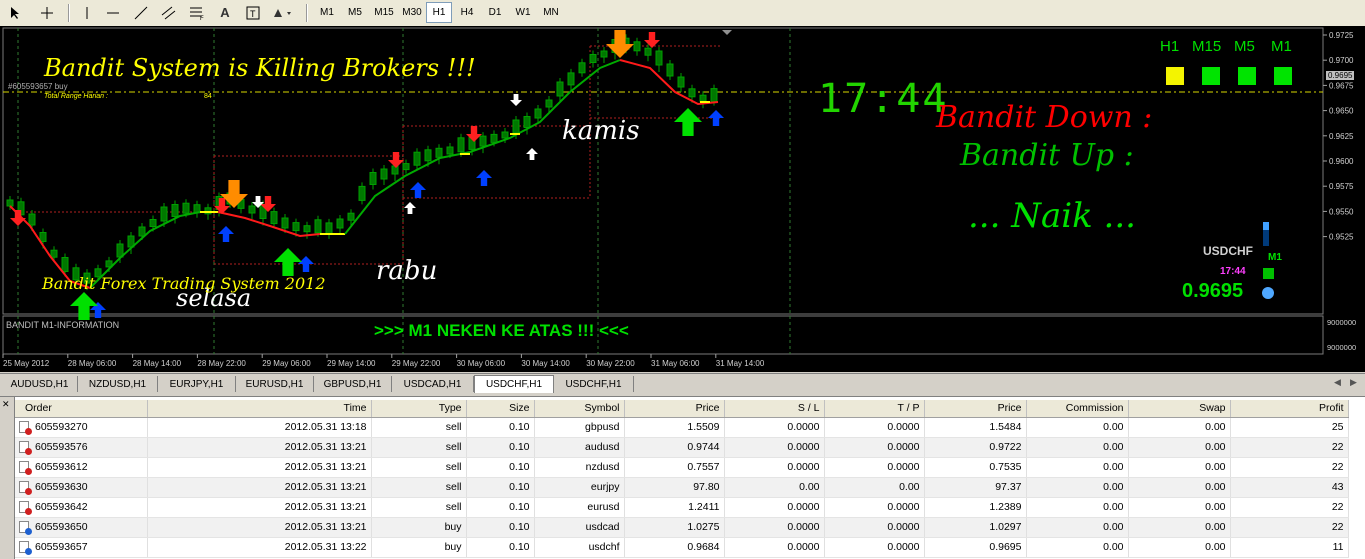 This screenshot has width=1365, height=559. I want to click on buy-order-icon, so click(25, 528).